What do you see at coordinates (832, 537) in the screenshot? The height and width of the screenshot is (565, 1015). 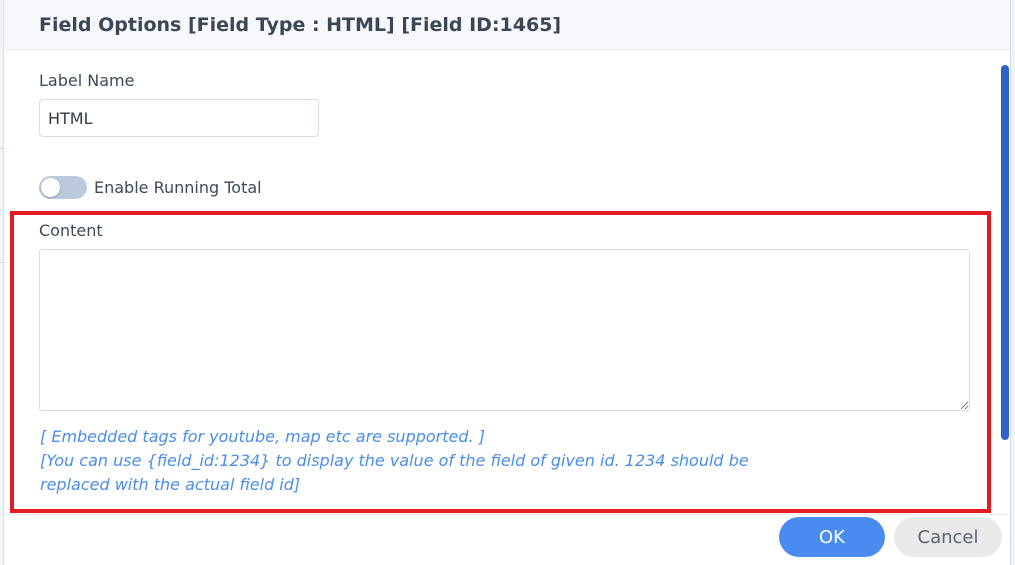 I see `ok-button: OK` at bounding box center [832, 537].